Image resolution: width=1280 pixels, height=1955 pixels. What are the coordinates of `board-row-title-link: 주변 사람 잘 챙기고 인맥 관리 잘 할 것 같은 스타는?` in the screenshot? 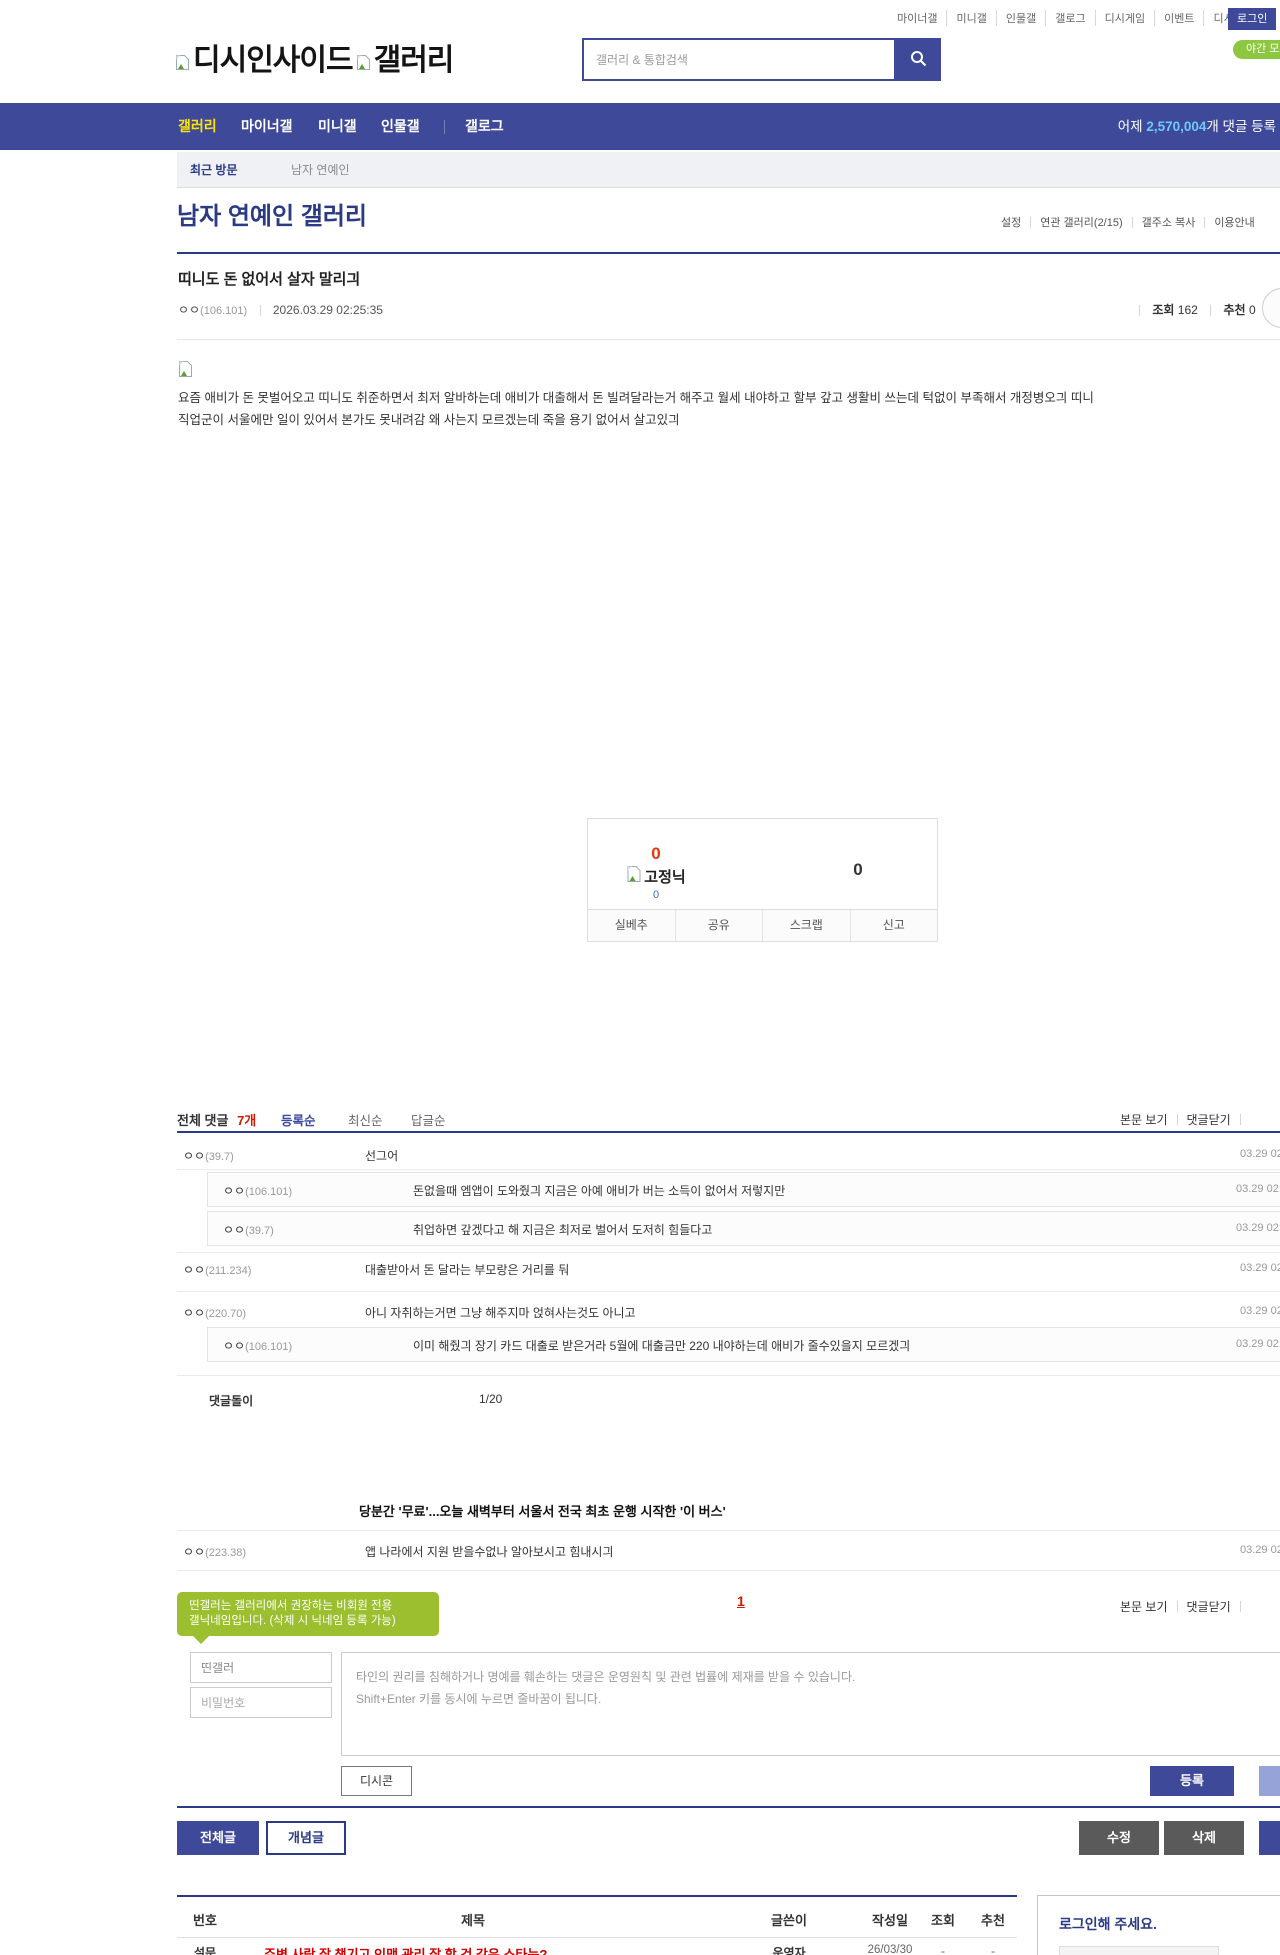 It's located at (489, 1949).